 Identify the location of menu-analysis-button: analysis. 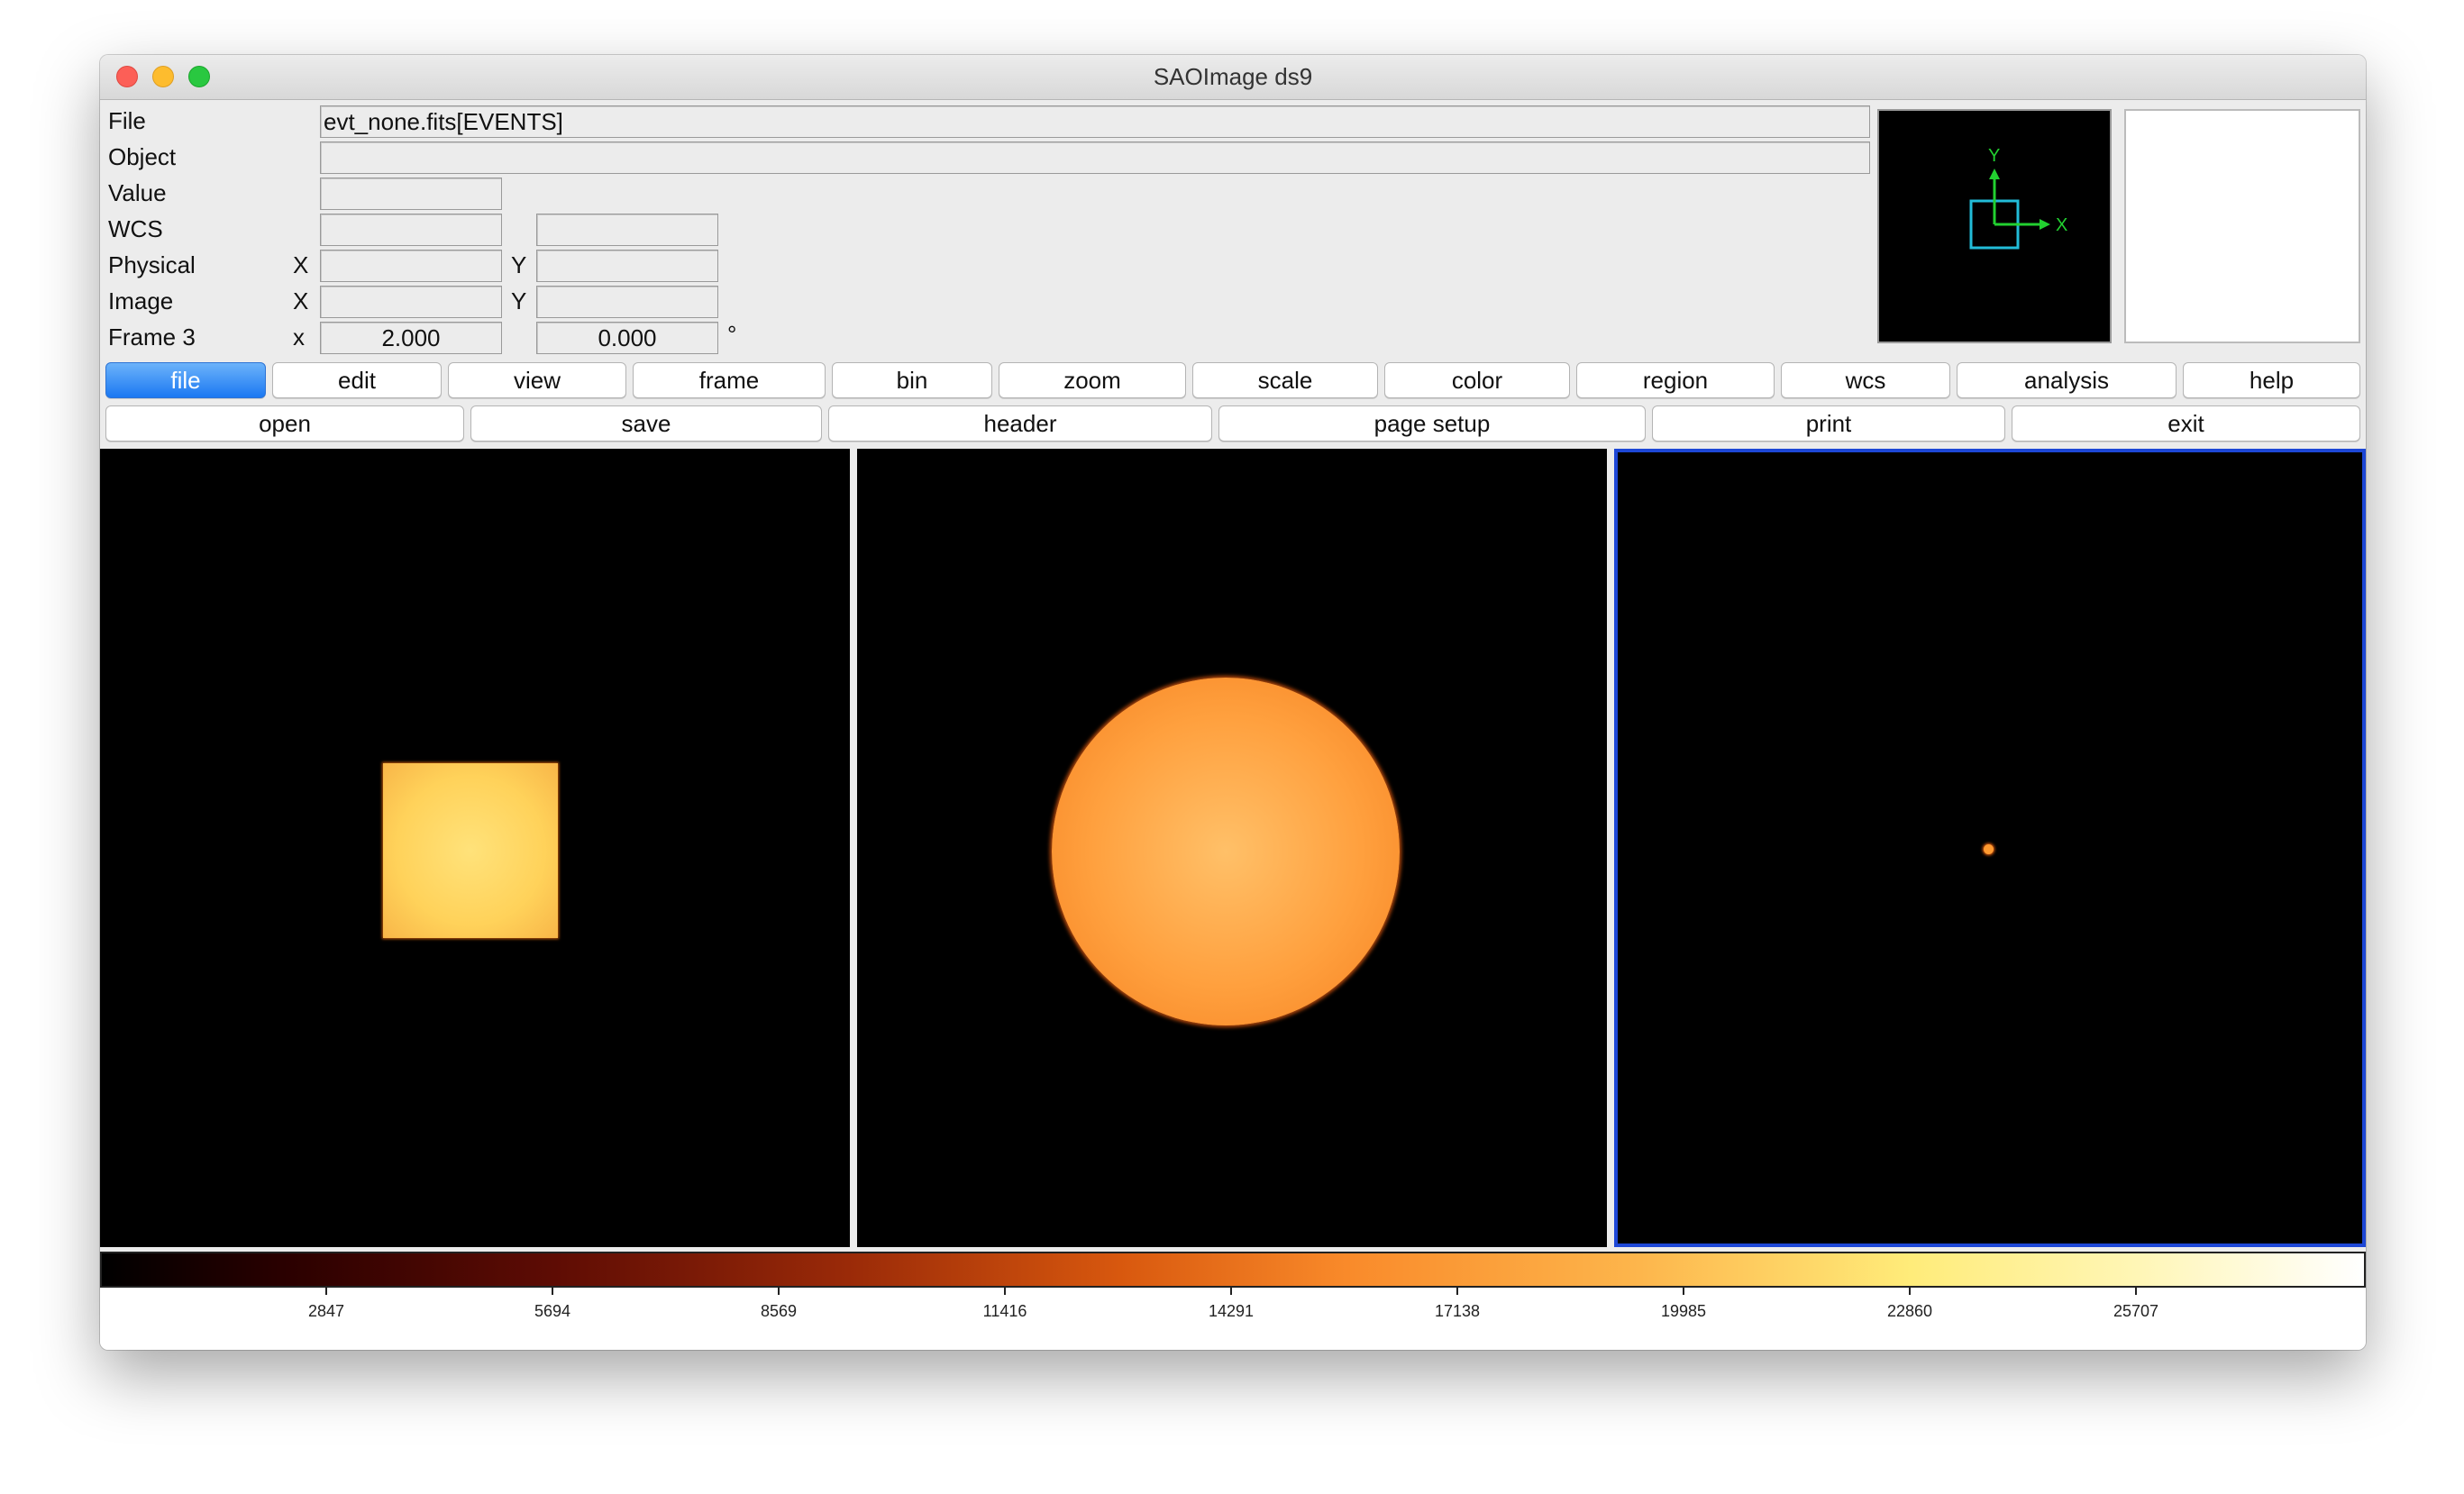
(2067, 380).